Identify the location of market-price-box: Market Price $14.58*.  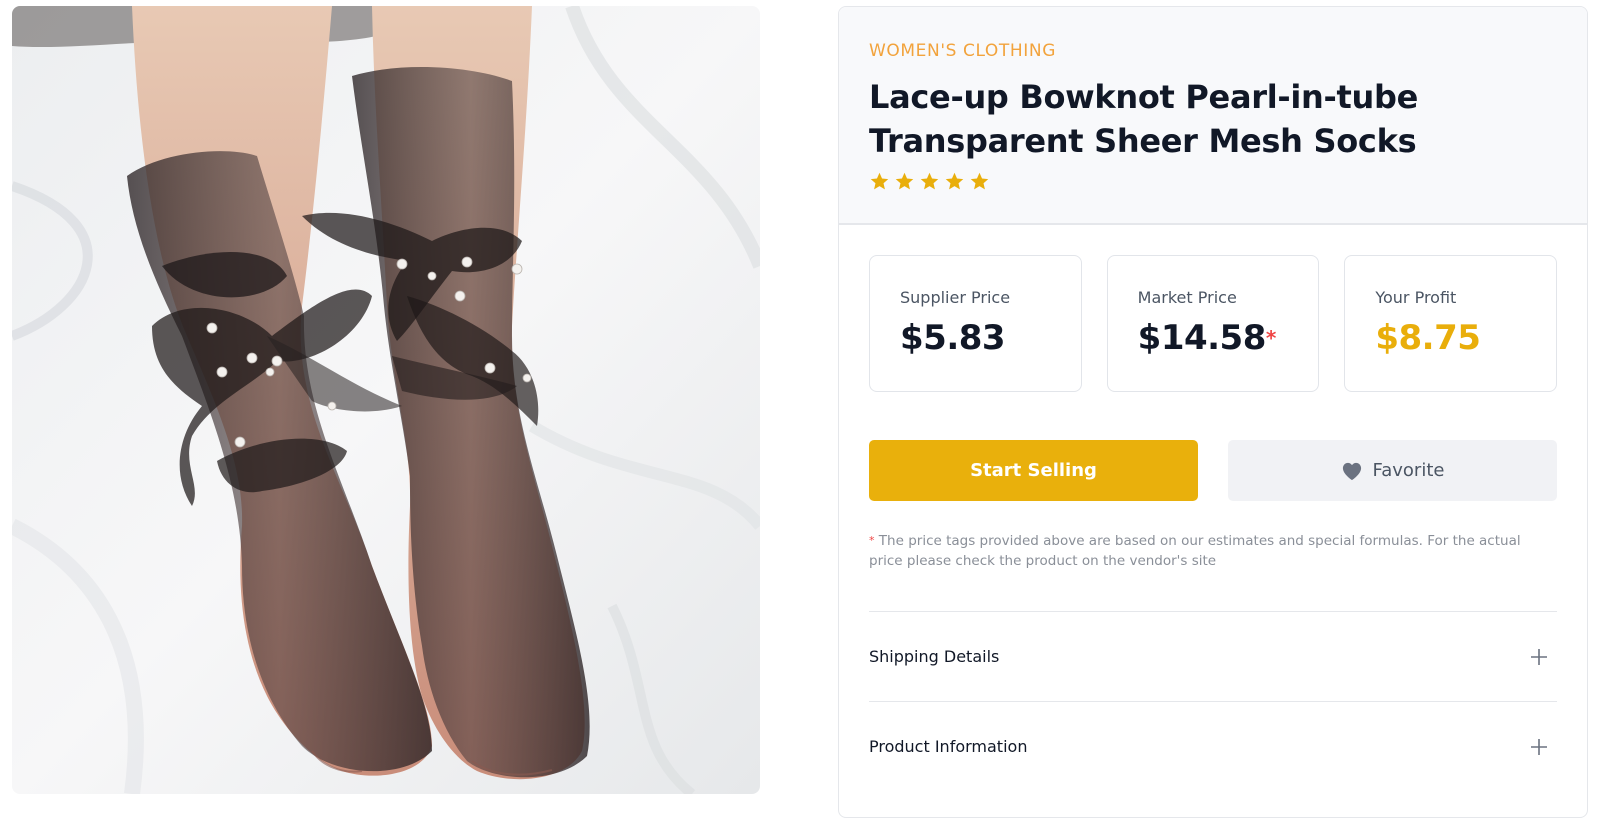
(1213, 323).